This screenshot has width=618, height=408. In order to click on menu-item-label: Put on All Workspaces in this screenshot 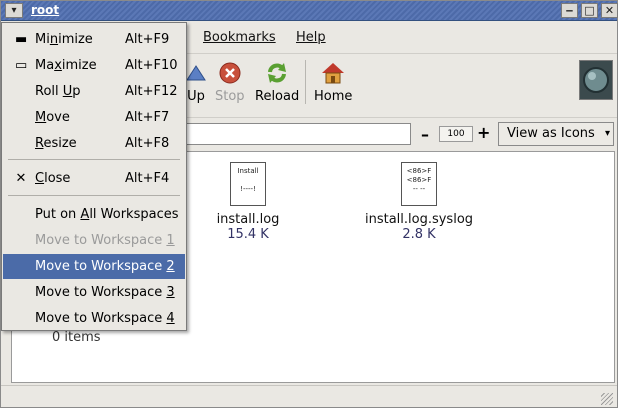, I will do `click(107, 214)`.